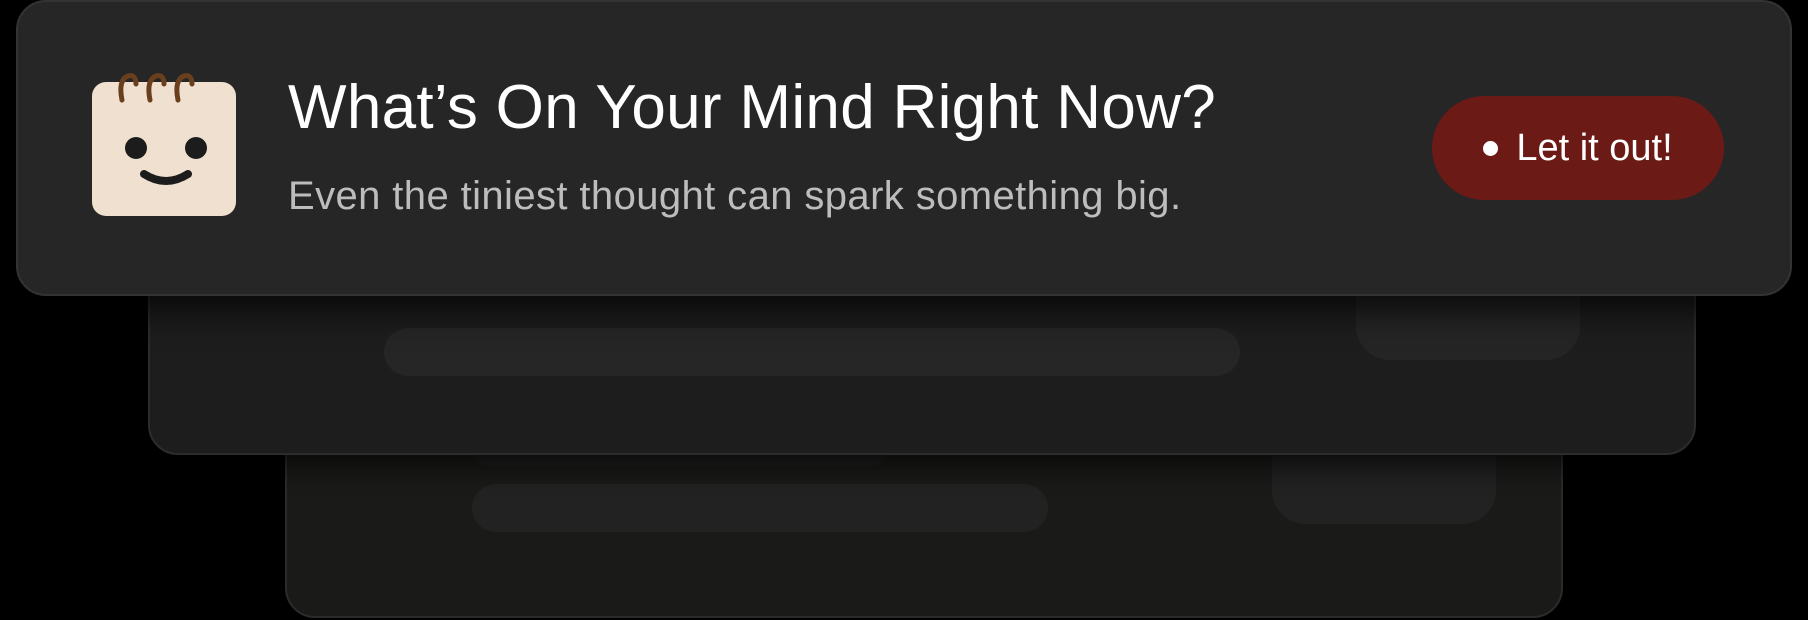 This screenshot has height=620, width=1808. What do you see at coordinates (164, 144) in the screenshot?
I see `smiling-notepad-icon` at bounding box center [164, 144].